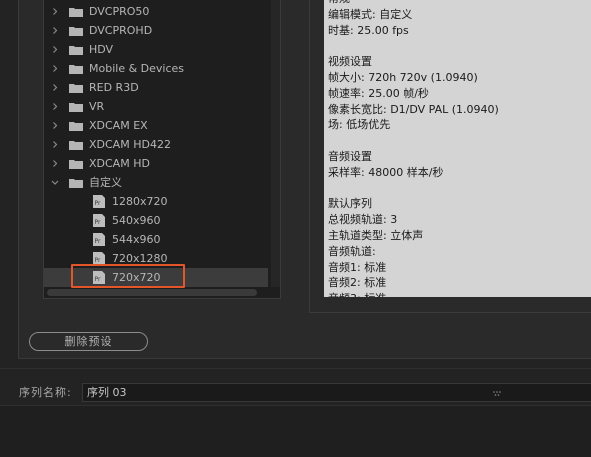  Describe the element at coordinates (88, 341) in the screenshot. I see `delete-preset-button: 删除预设` at that location.